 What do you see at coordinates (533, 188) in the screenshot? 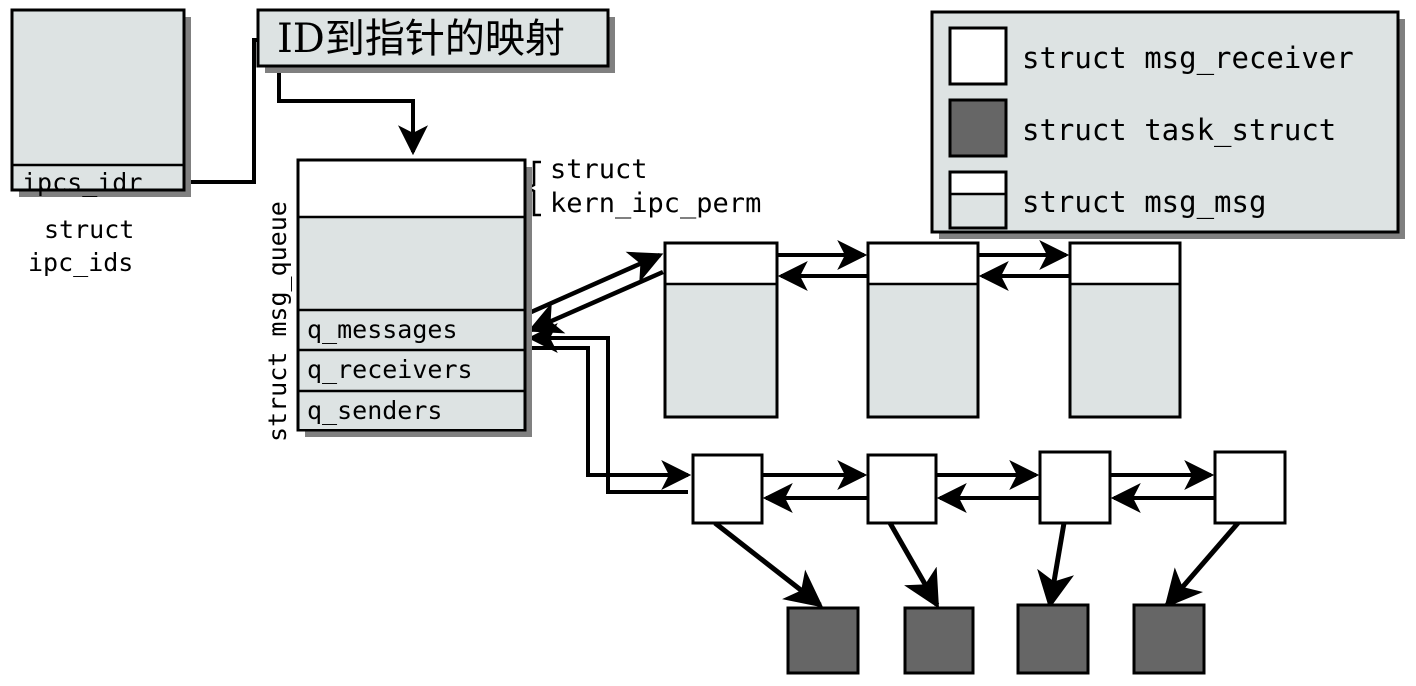
I see `kern-ipc-perm-brace` at bounding box center [533, 188].